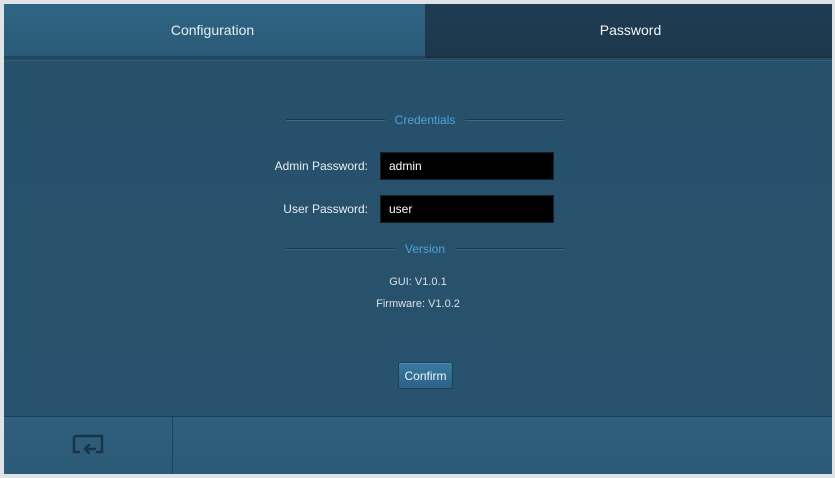 The image size is (835, 478). I want to click on version-header: Version, so click(425, 249).